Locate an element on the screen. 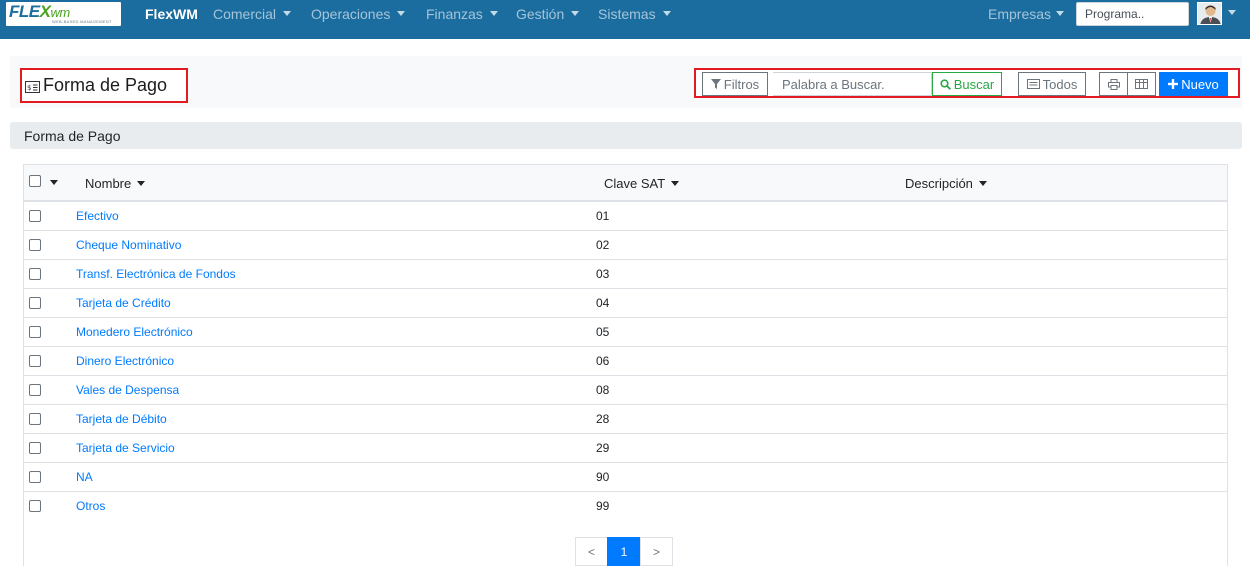 The height and width of the screenshot is (566, 1250). column-header-name: Nombre is located at coordinates (115, 183).